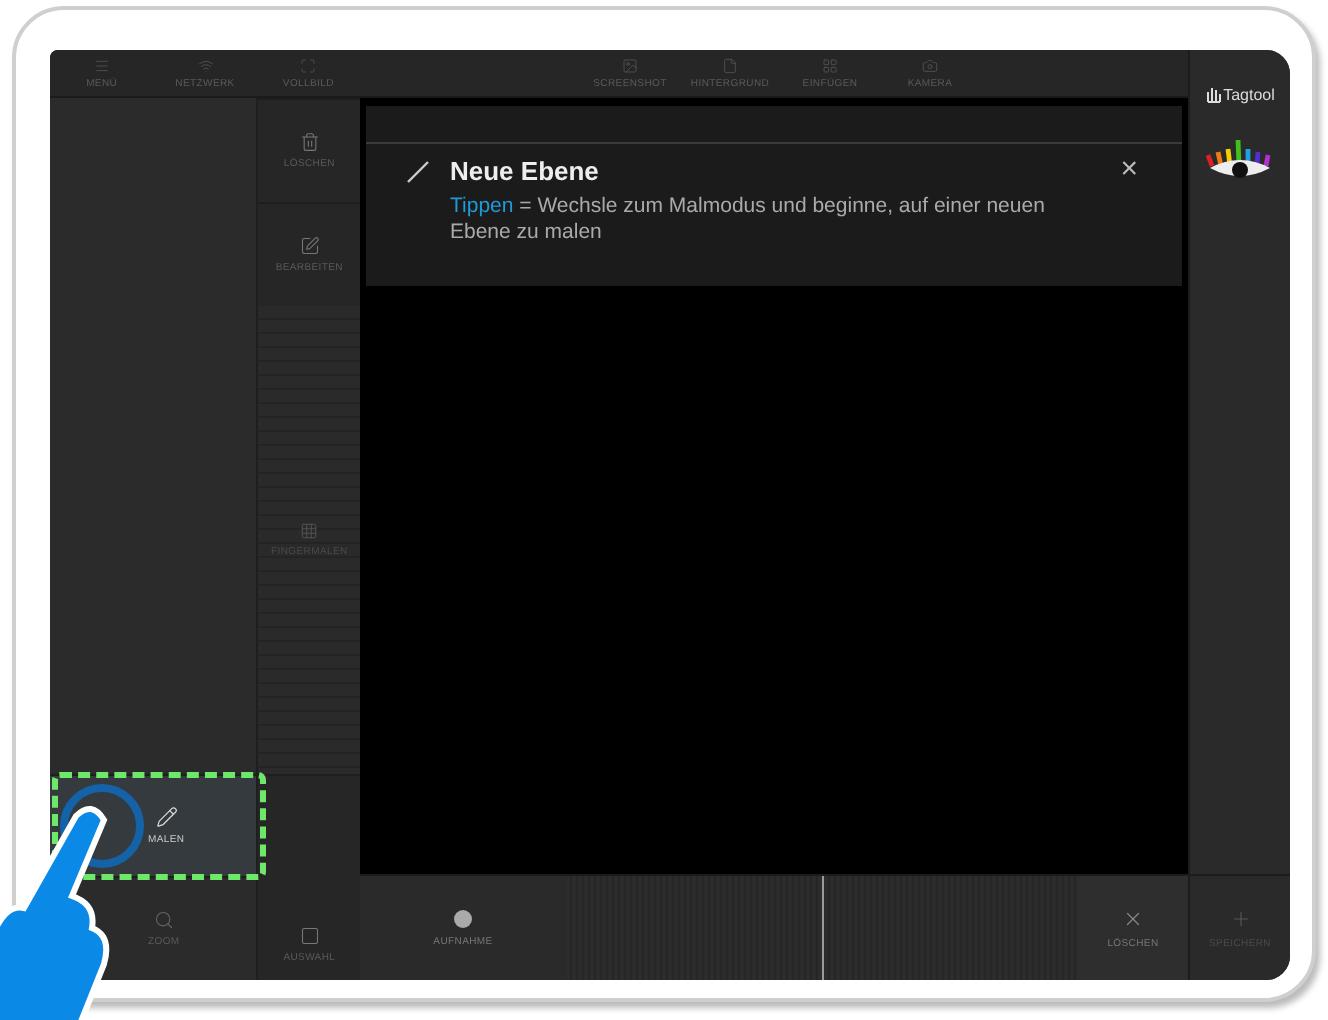 This screenshot has height=1020, width=1328. I want to click on eye-logo-icon, so click(1240, 162).